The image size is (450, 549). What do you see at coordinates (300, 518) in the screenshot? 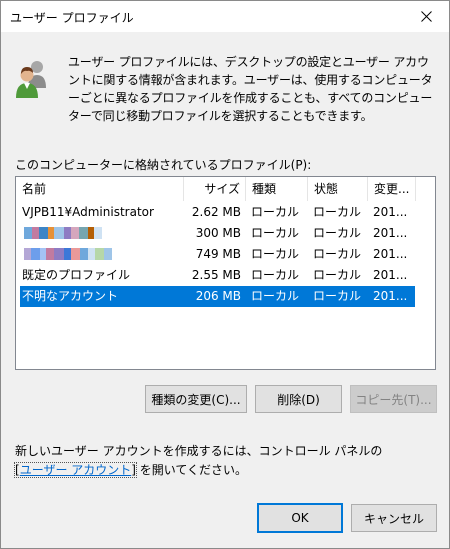
I see `ok-button: OK` at bounding box center [300, 518].